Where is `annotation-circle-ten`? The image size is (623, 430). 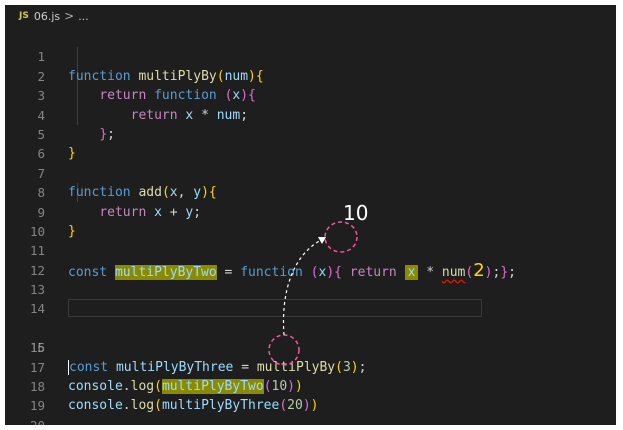 annotation-circle-ten is located at coordinates (284, 350).